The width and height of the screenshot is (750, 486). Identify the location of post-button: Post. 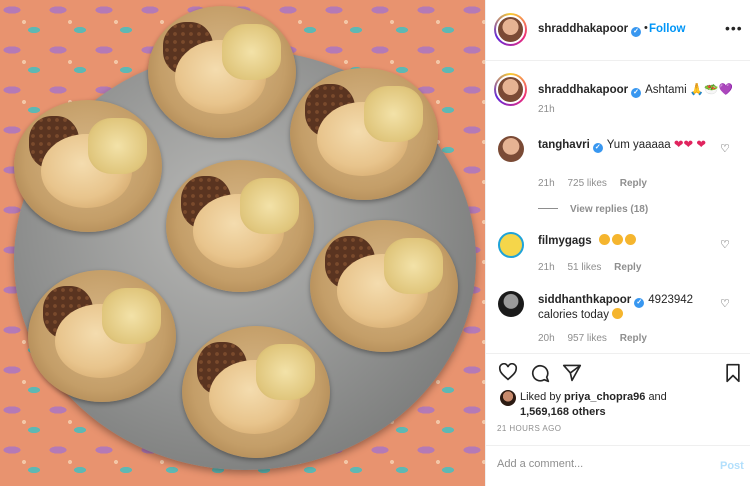
(732, 466).